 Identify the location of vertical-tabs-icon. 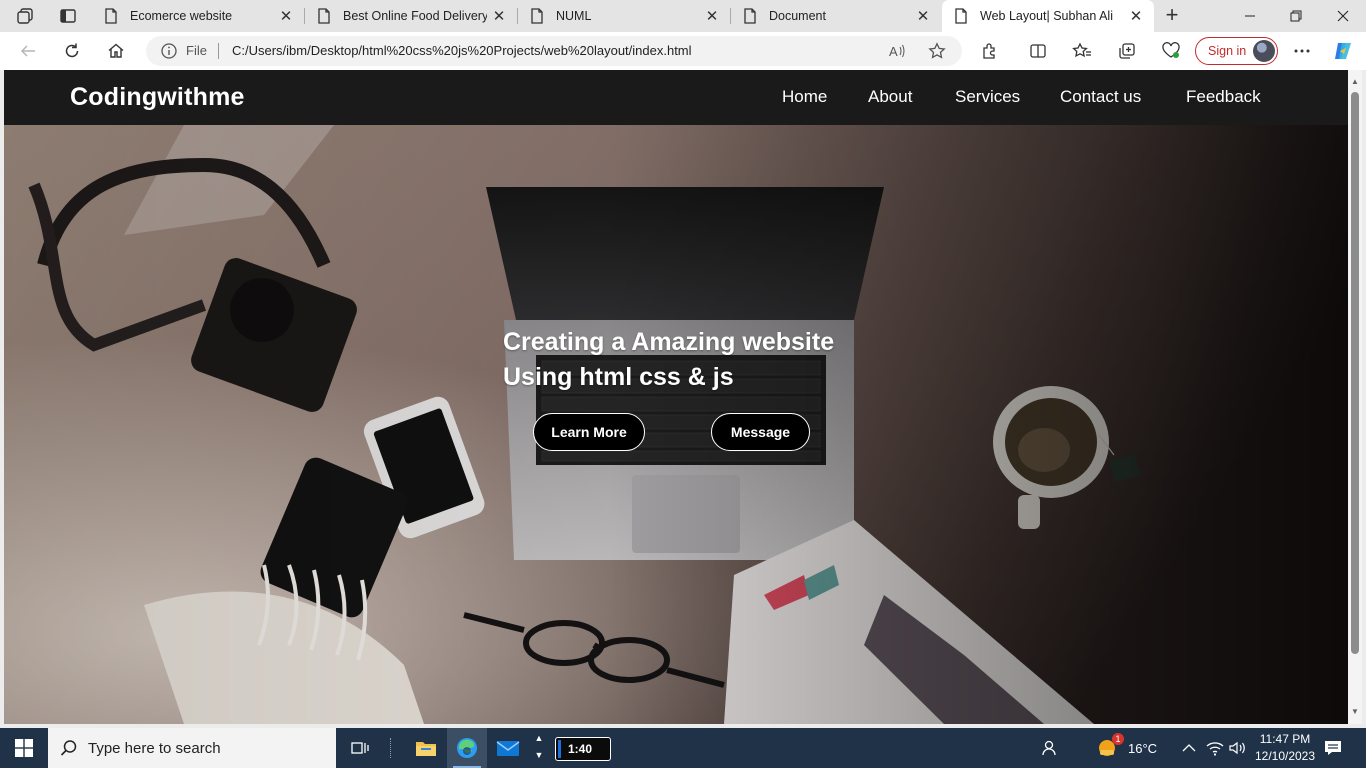
(68, 16).